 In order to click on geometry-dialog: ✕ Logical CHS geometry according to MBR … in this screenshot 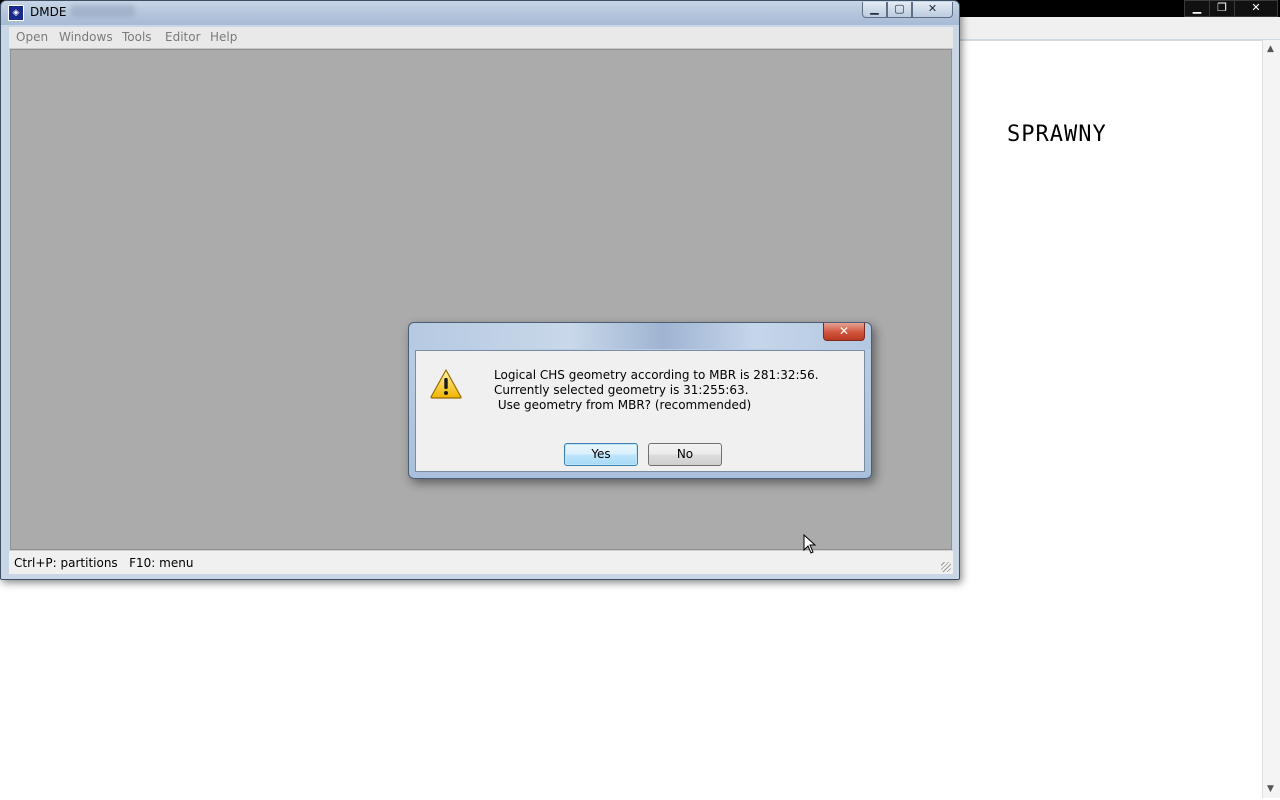, I will do `click(640, 400)`.